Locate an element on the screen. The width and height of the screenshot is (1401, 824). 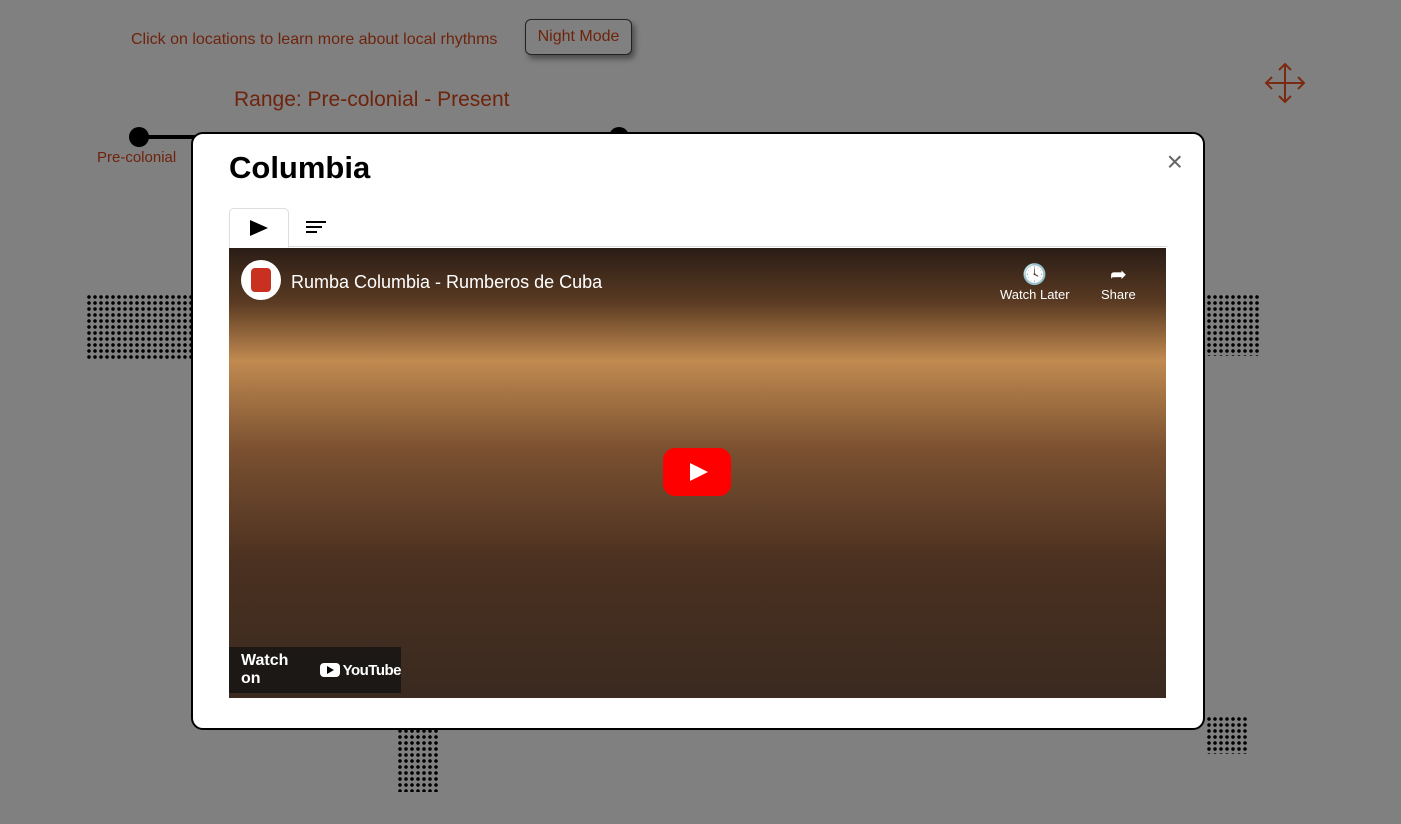
night-mode-button: Night Mode is located at coordinates (578, 37).